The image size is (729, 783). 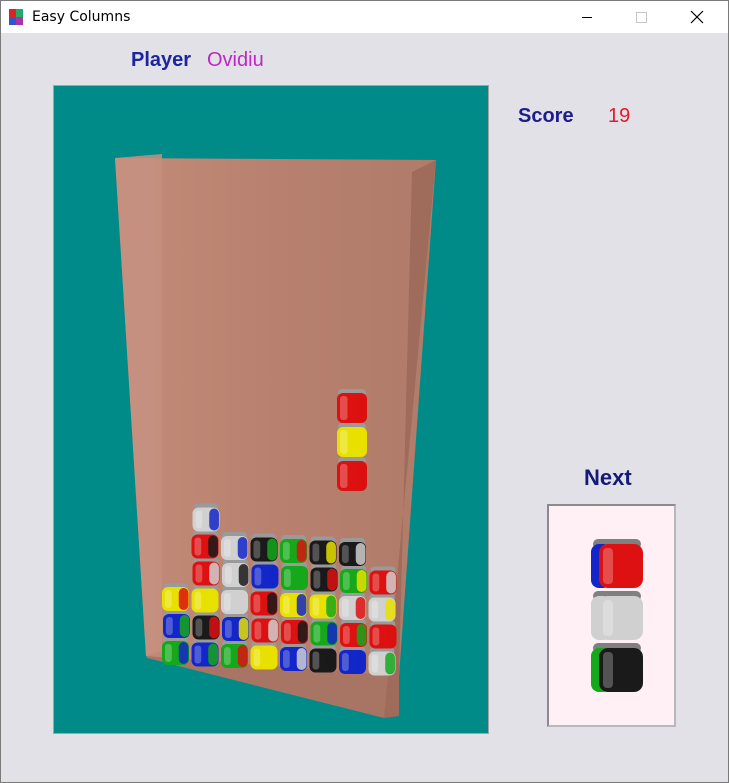 What do you see at coordinates (138, 405) in the screenshot?
I see `well-left-wall` at bounding box center [138, 405].